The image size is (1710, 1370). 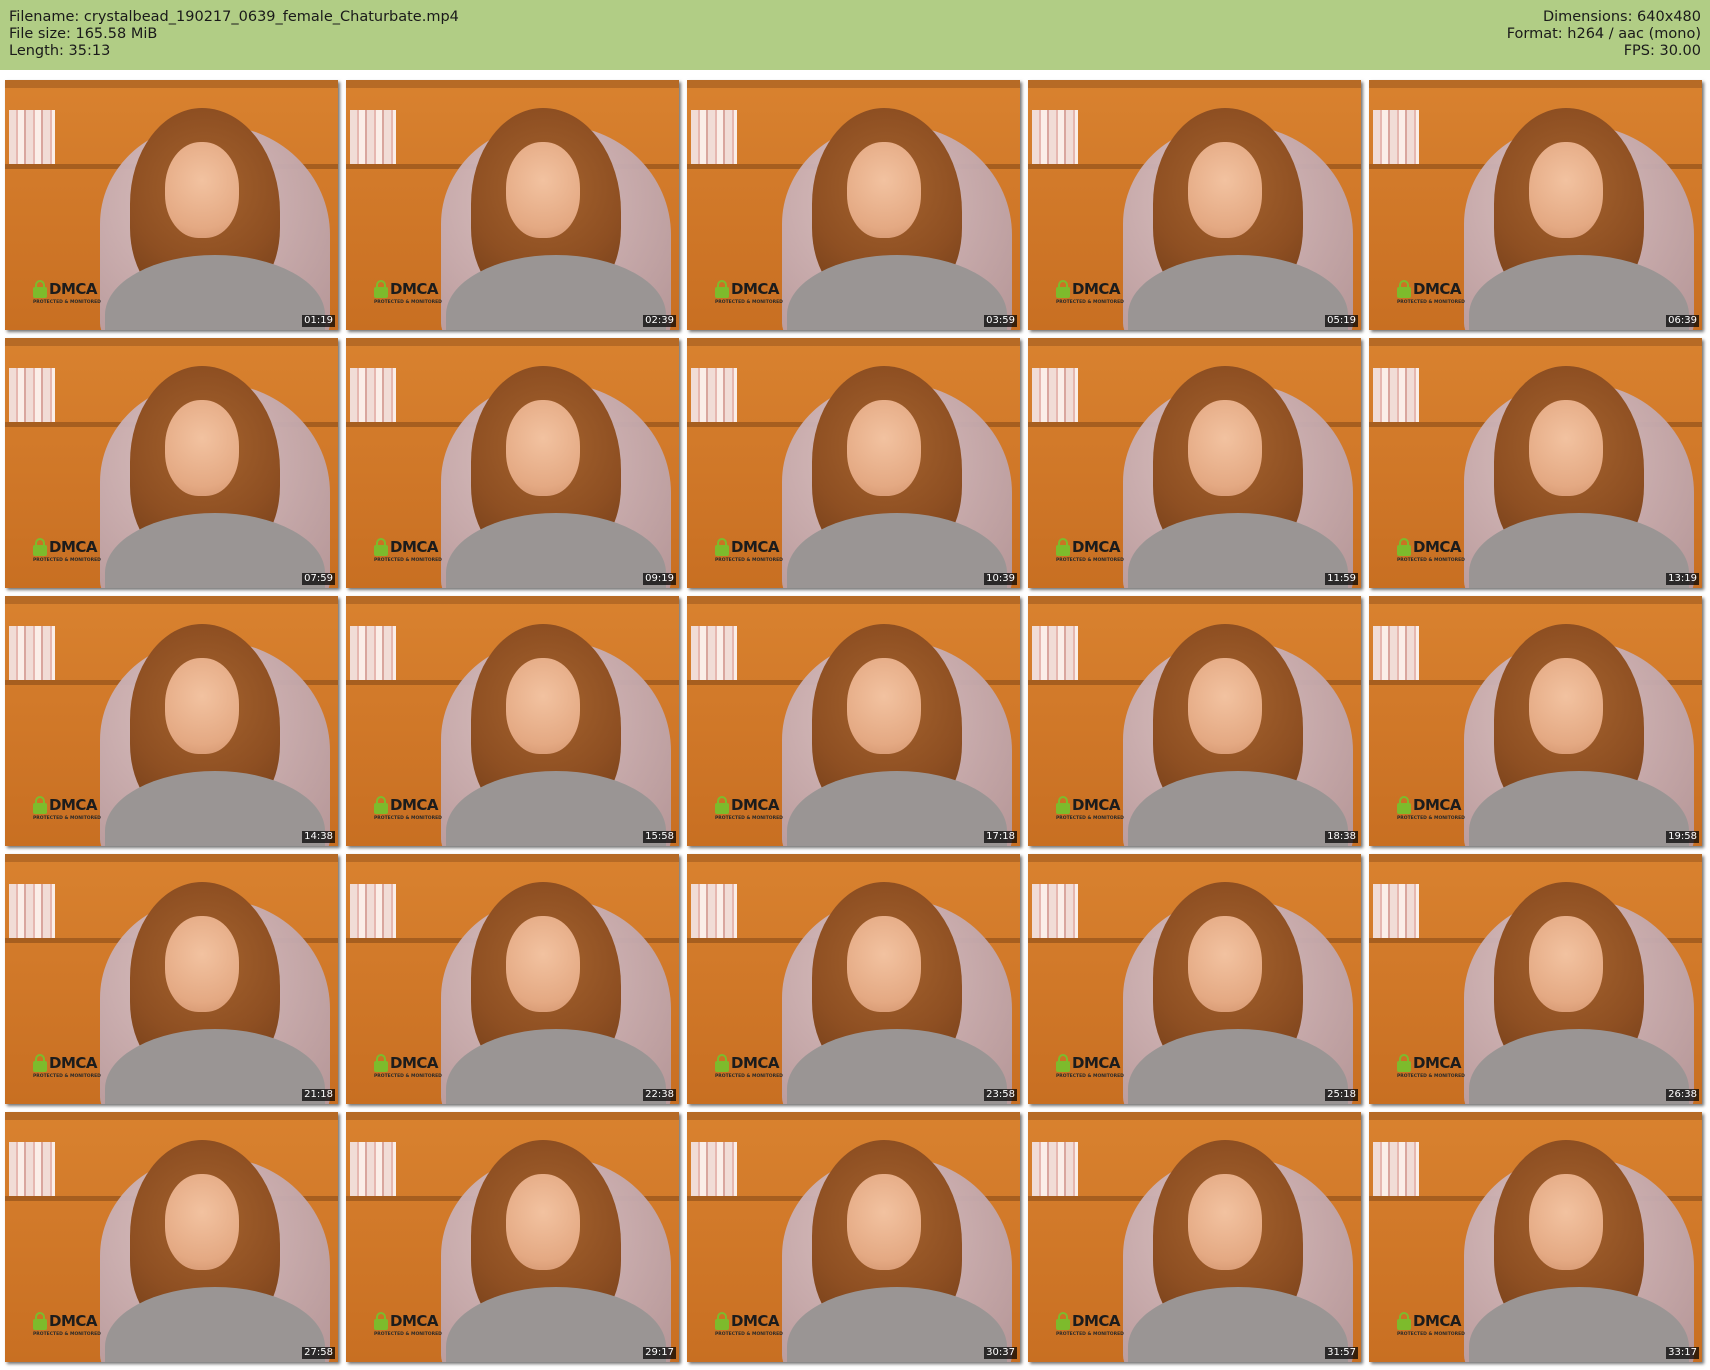 I want to click on format-text: Format: h264 / aac (mono), so click(x=1603, y=34).